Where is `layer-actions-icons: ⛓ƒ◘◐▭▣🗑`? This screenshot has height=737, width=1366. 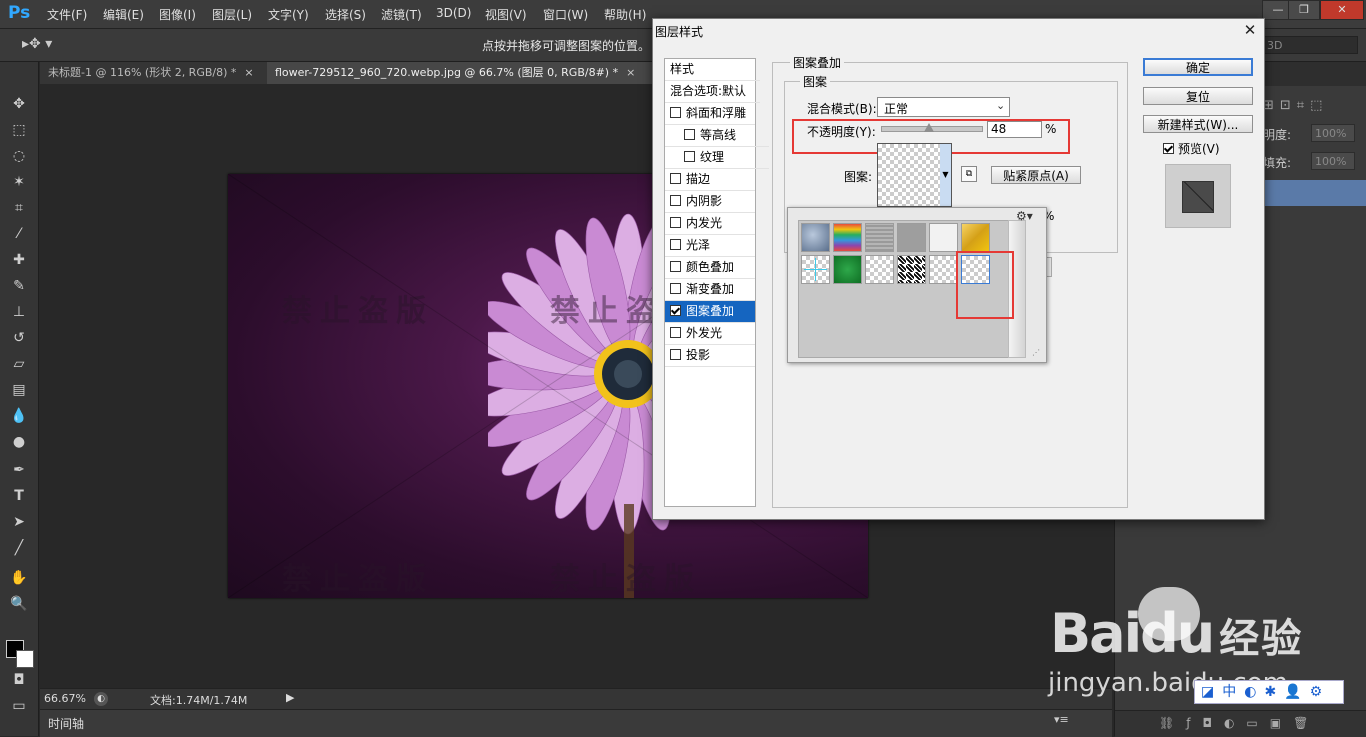 layer-actions-icons: ⛓ƒ◘◐▭▣🗑 is located at coordinates (1239, 723).